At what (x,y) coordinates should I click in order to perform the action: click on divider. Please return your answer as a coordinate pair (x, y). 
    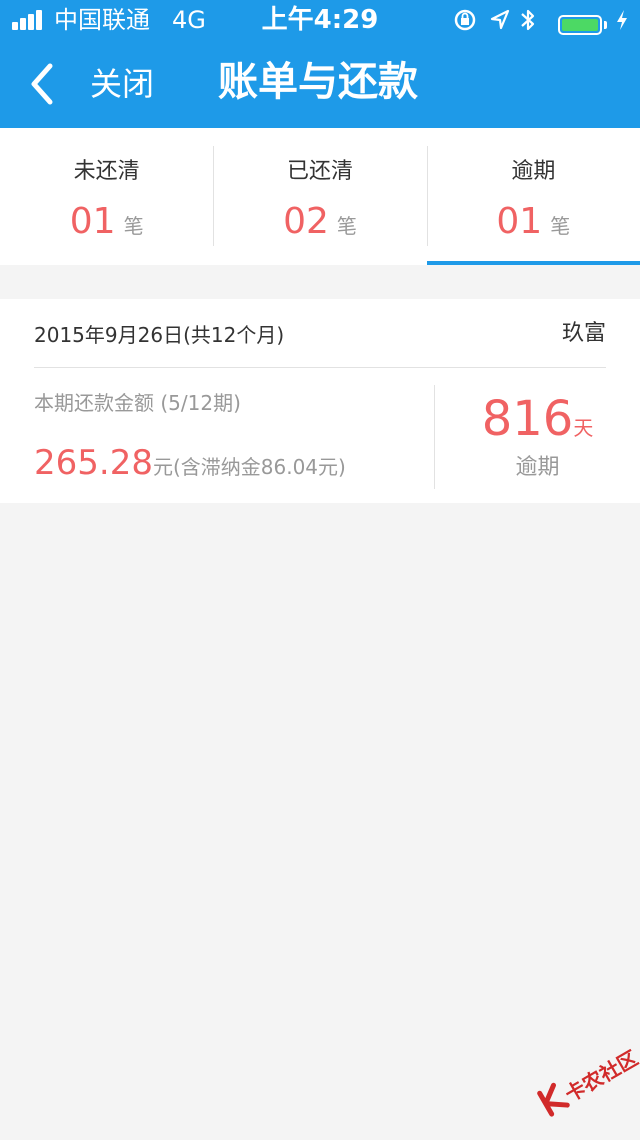
    Looking at the image, I should click on (320, 367).